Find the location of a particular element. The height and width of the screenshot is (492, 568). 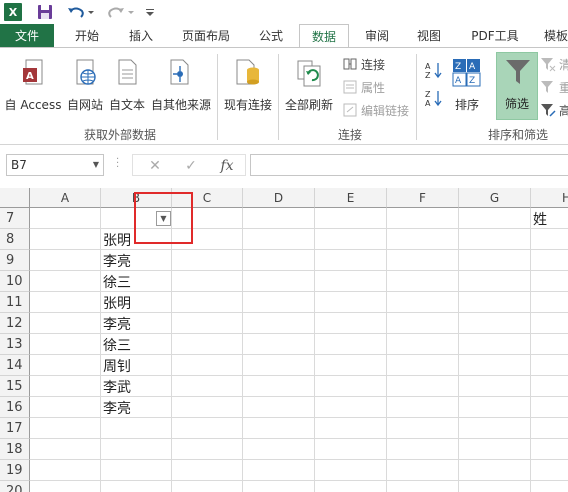

tab-review: 审阅 is located at coordinates (377, 36).